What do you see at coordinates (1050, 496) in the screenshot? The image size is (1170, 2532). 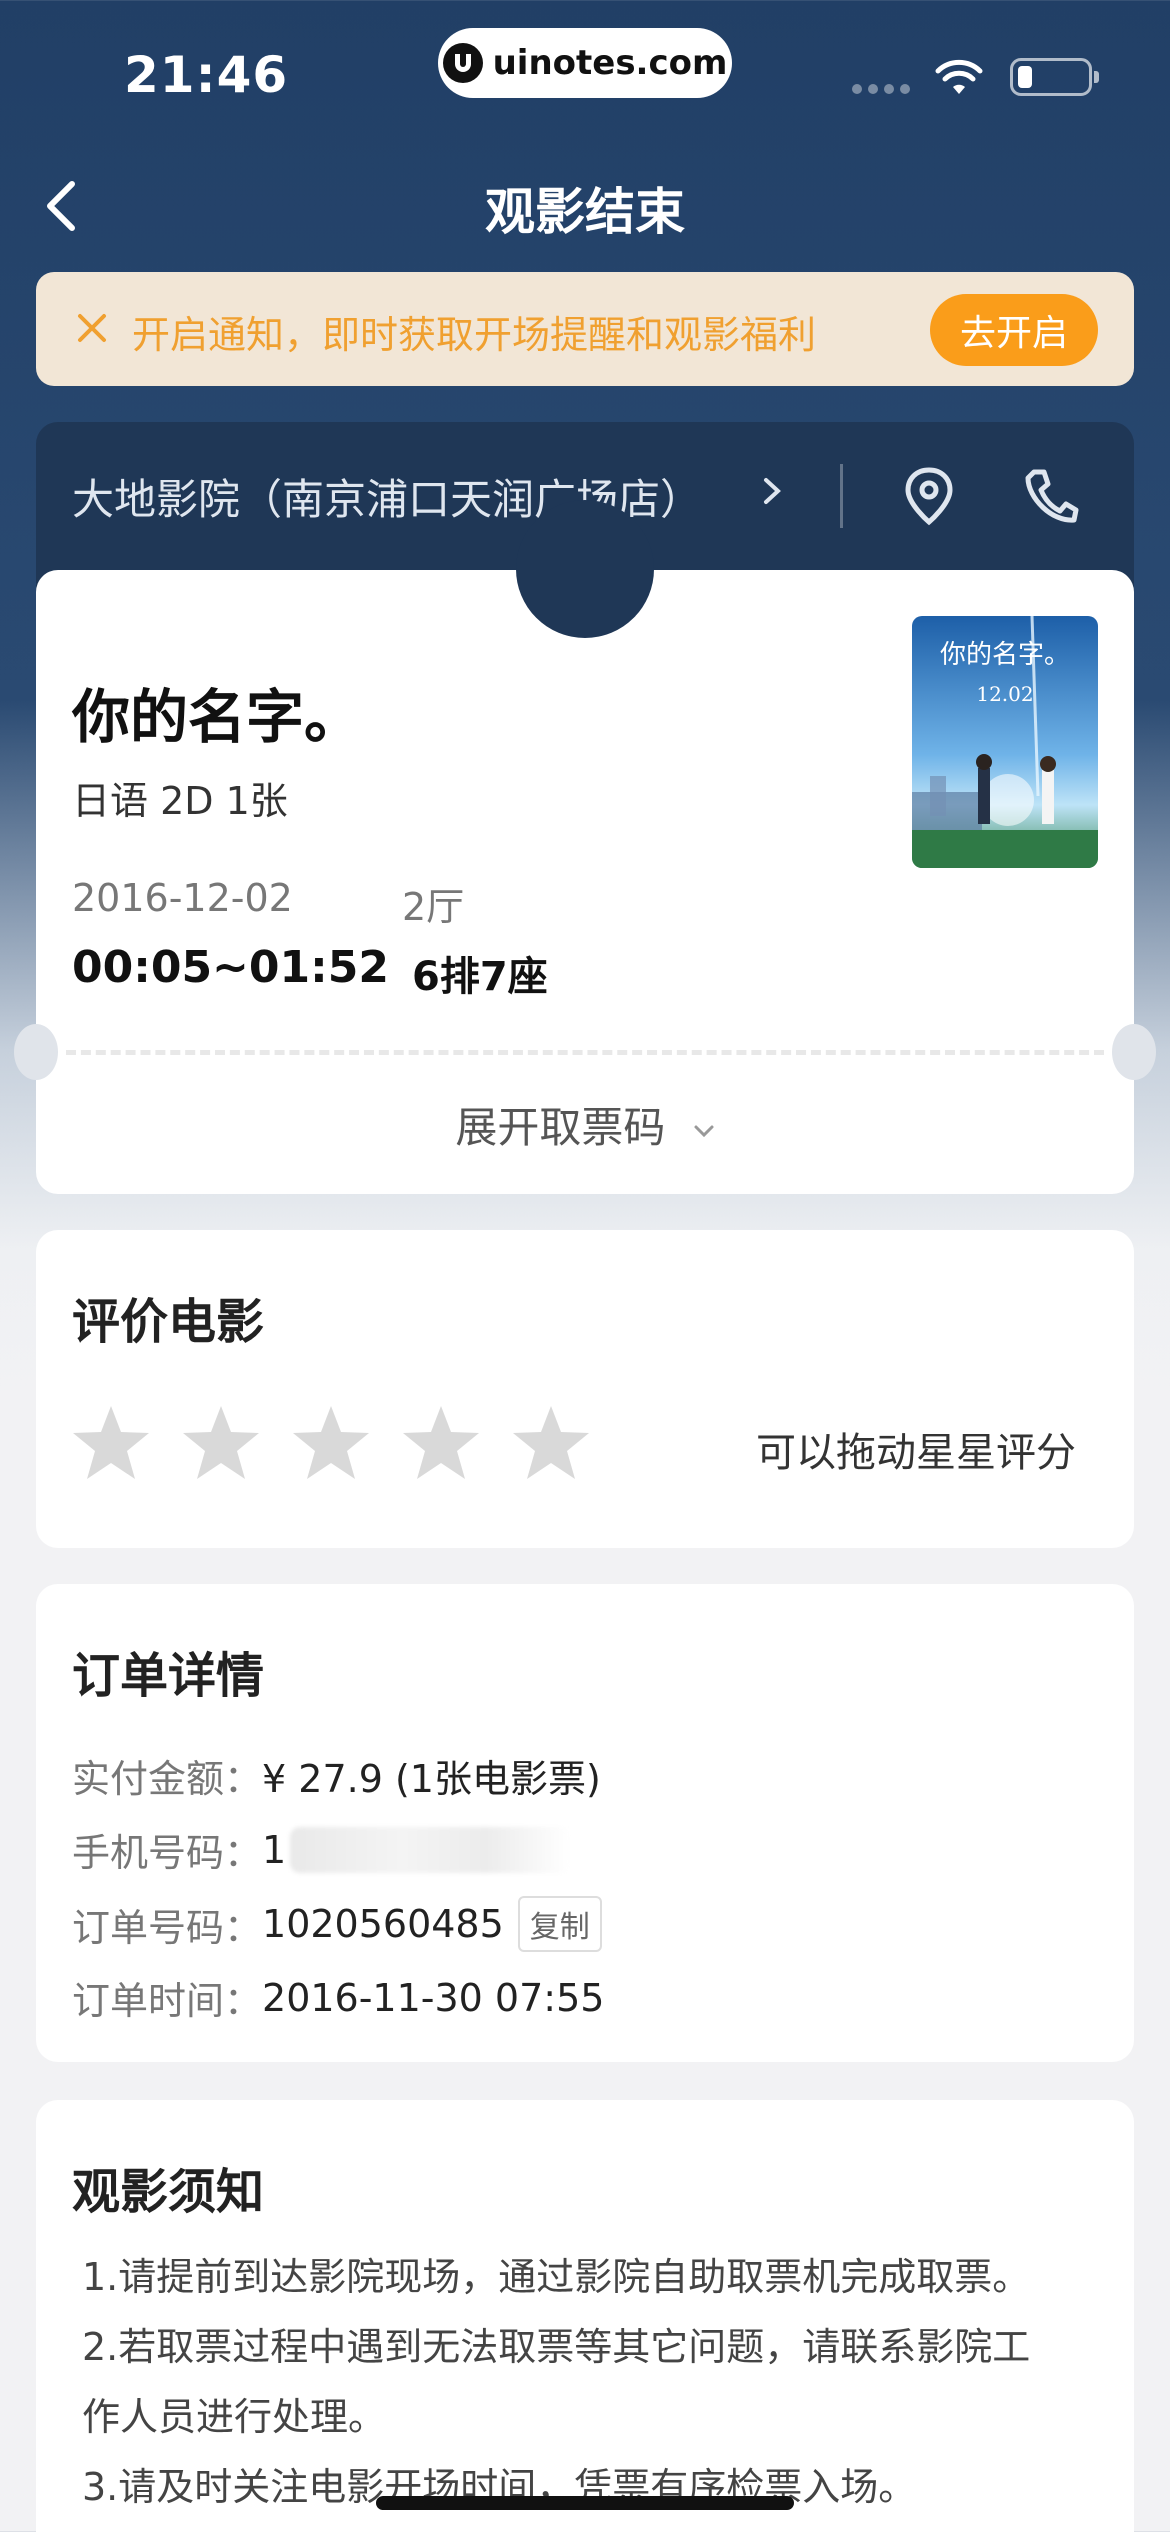 I see `phone-icon` at bounding box center [1050, 496].